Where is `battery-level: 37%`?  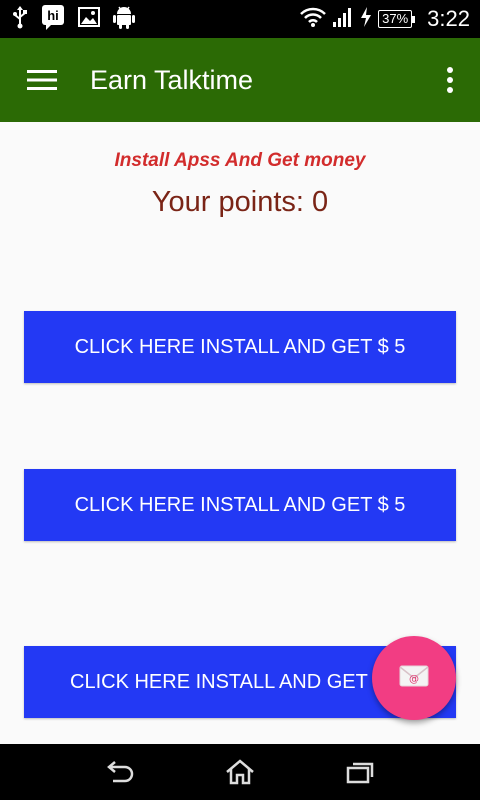
battery-level: 37% is located at coordinates (395, 19).